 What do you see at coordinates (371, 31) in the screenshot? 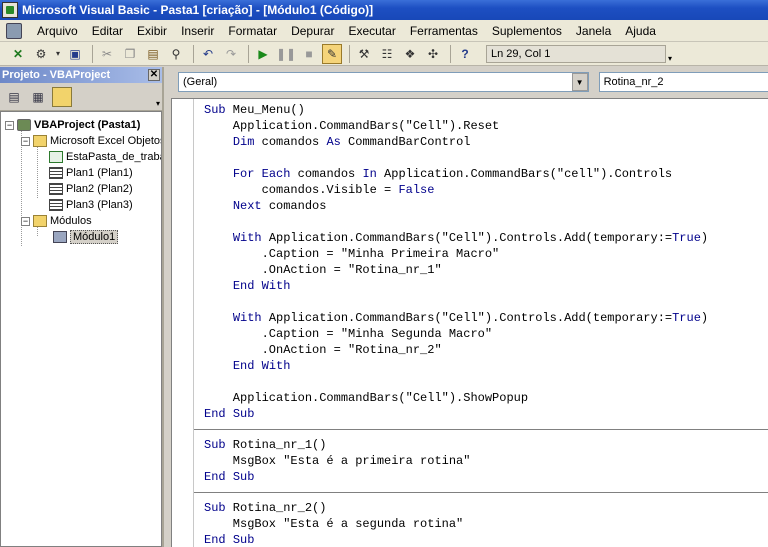
I see `menu-executar: Executar` at bounding box center [371, 31].